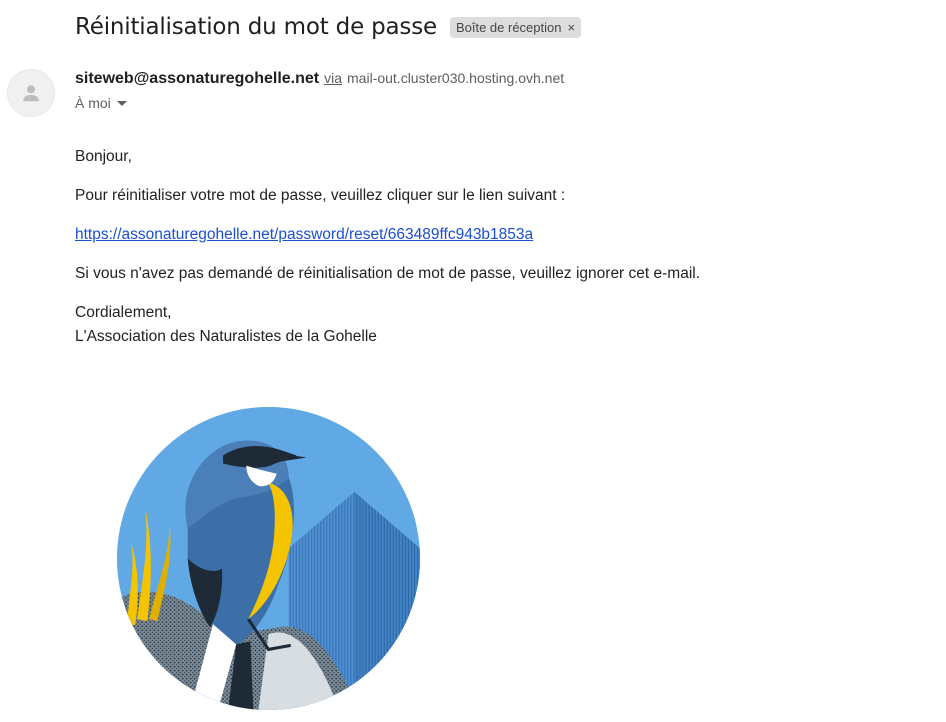 The width and height of the screenshot is (946, 722). Describe the element at coordinates (268, 558) in the screenshot. I see `bird-logo-icon` at that location.